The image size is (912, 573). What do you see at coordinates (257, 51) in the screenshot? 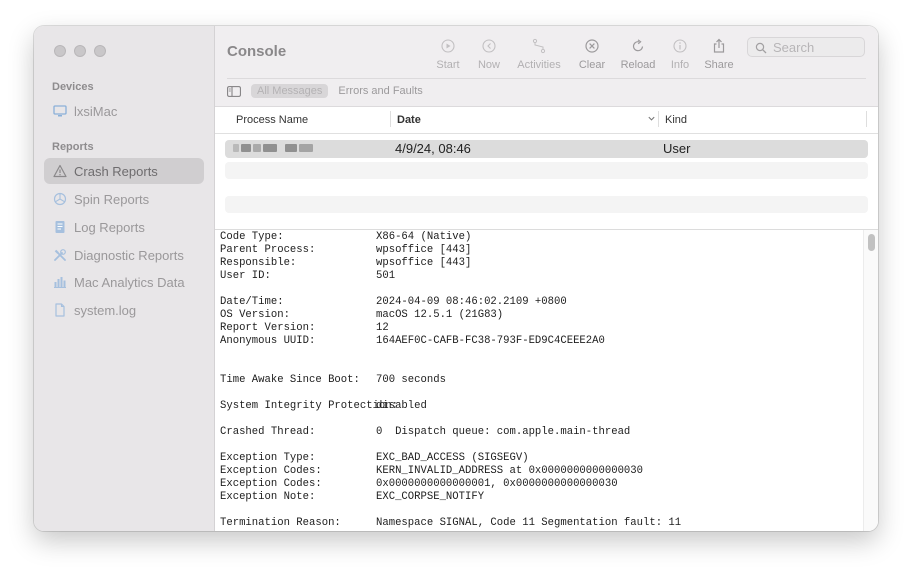
I see `app-title: Console` at bounding box center [257, 51].